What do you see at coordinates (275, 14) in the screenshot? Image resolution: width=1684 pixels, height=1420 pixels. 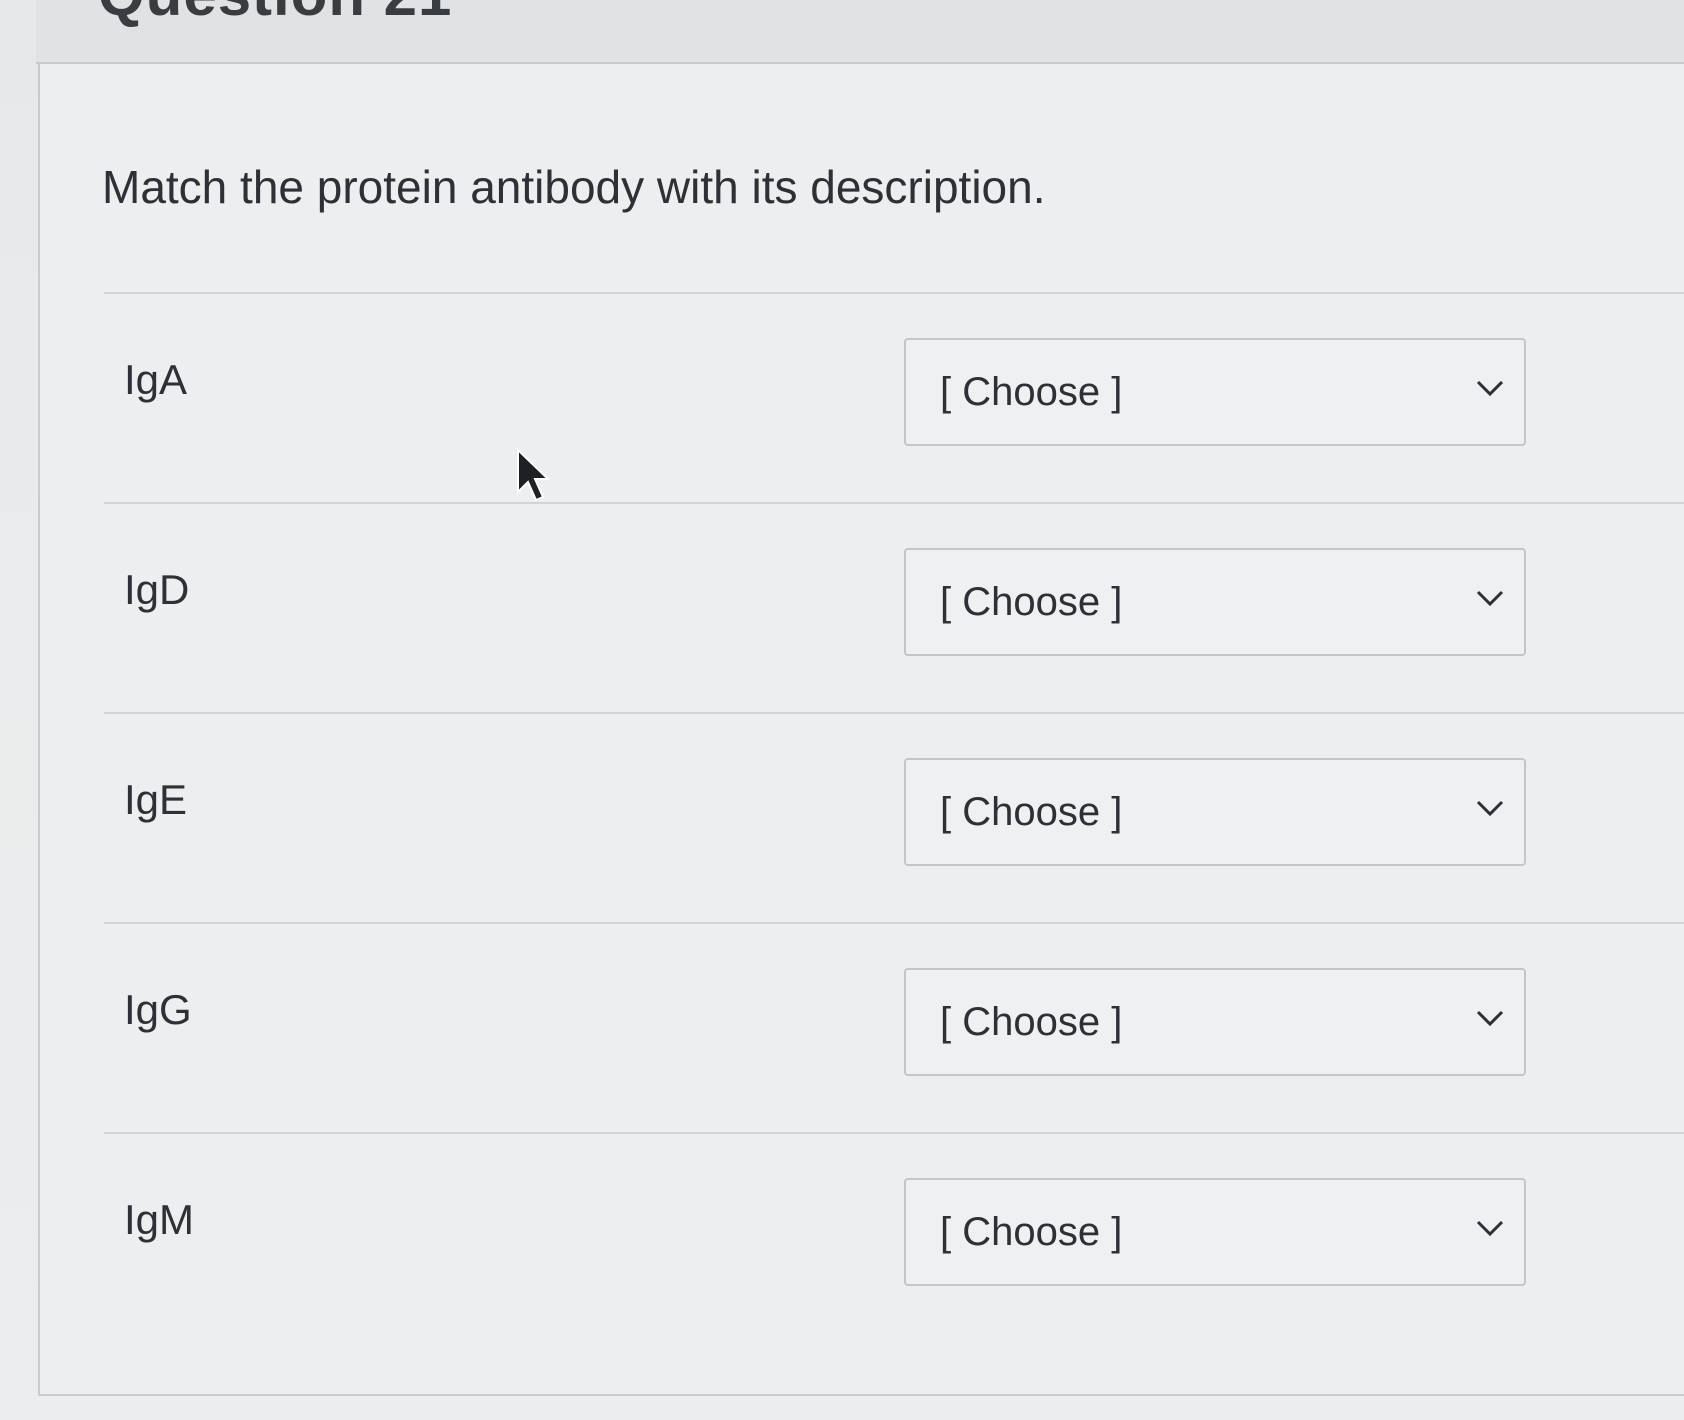 I see `question-title: Question 21` at bounding box center [275, 14].